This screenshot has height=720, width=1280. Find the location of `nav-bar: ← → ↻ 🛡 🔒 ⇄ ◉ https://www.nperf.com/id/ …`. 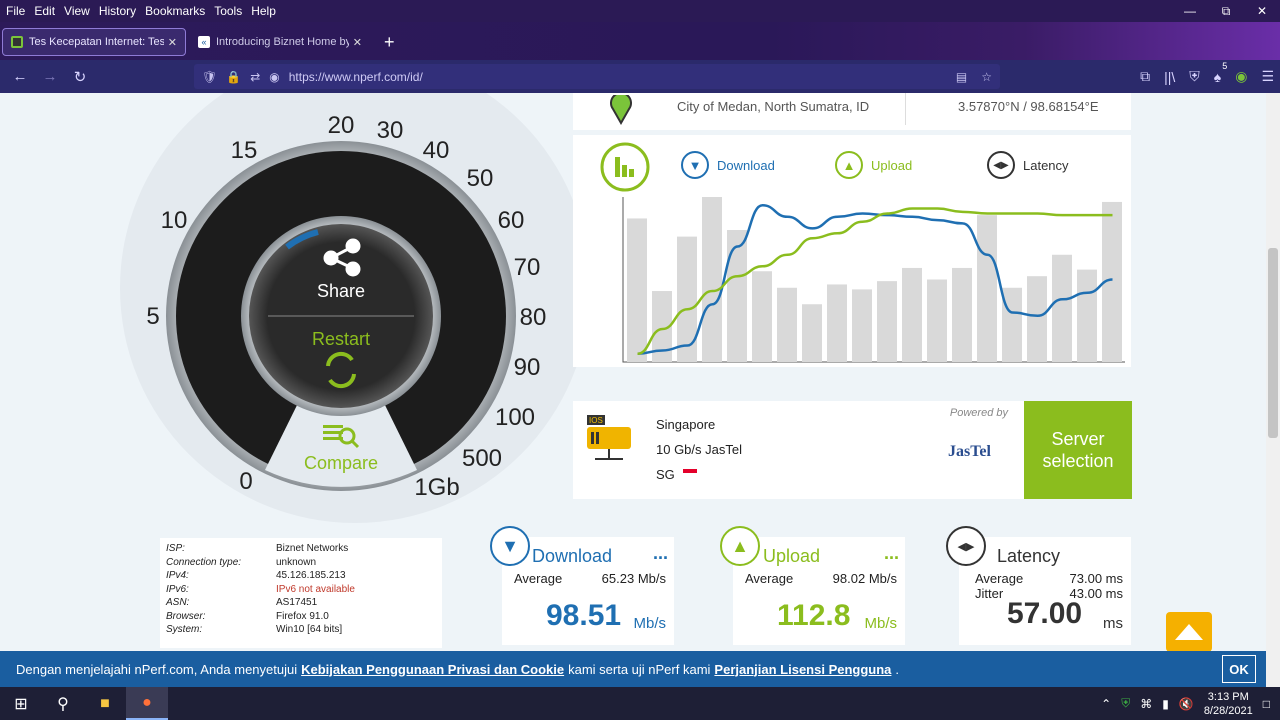

nav-bar: ← → ↻ 🛡 🔒 ⇄ ◉ https://www.nperf.com/id/ … is located at coordinates (640, 76).